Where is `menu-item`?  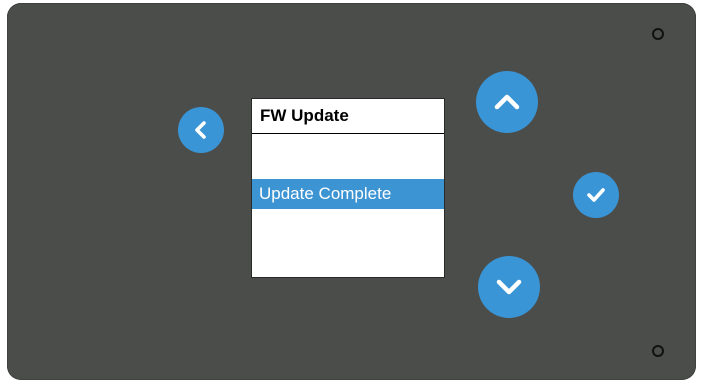 menu-item is located at coordinates (348, 158).